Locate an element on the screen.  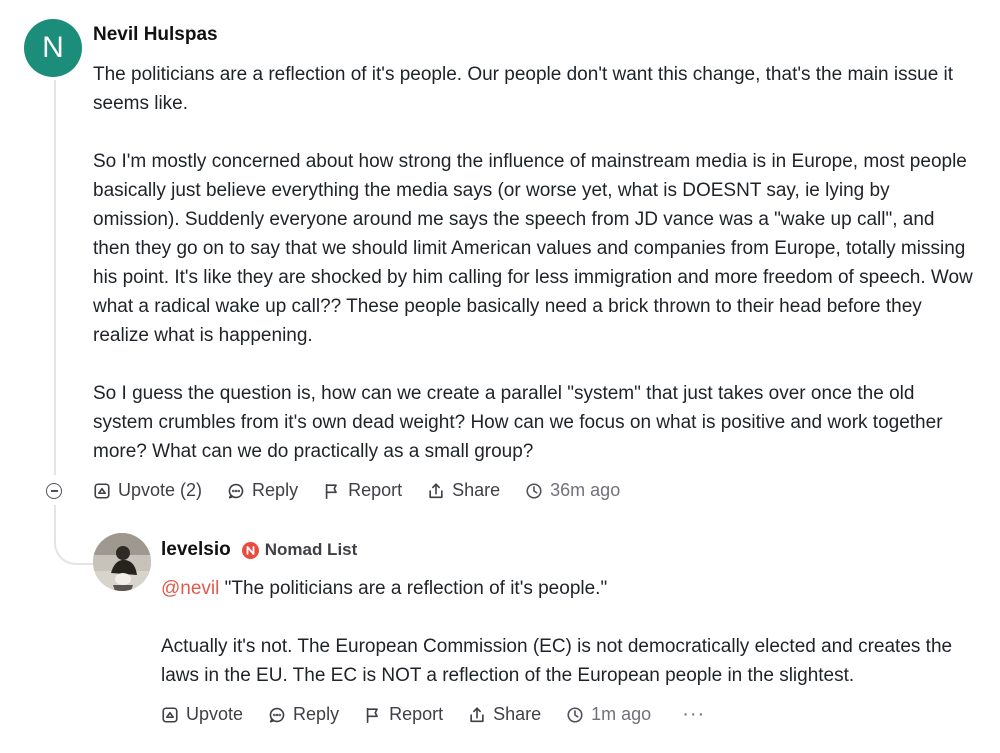
reply-actions: Upvote Reply Report Share 1m ago ··· is located at coordinates (433, 714).